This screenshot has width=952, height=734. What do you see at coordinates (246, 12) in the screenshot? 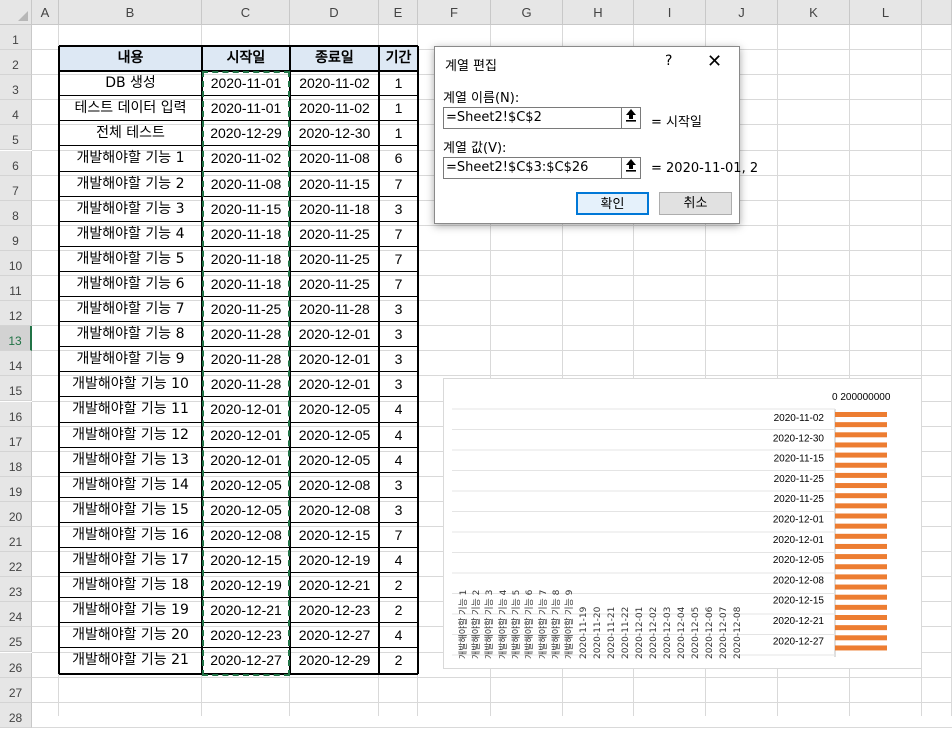
I see `column-header-c: C` at bounding box center [246, 12].